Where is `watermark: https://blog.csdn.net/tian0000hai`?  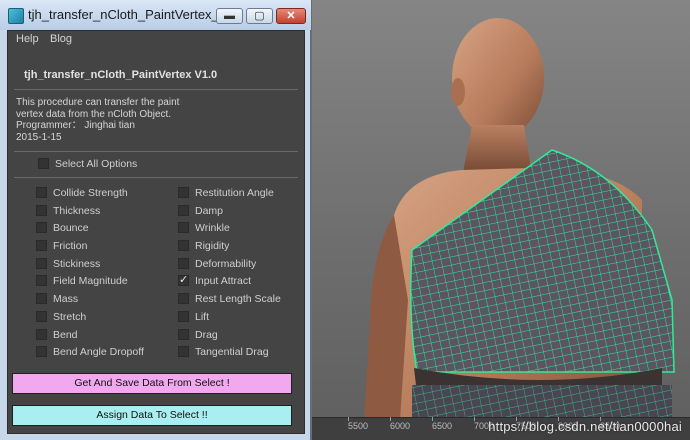
watermark: https://blog.csdn.net/tian0000hai is located at coordinates (585, 426).